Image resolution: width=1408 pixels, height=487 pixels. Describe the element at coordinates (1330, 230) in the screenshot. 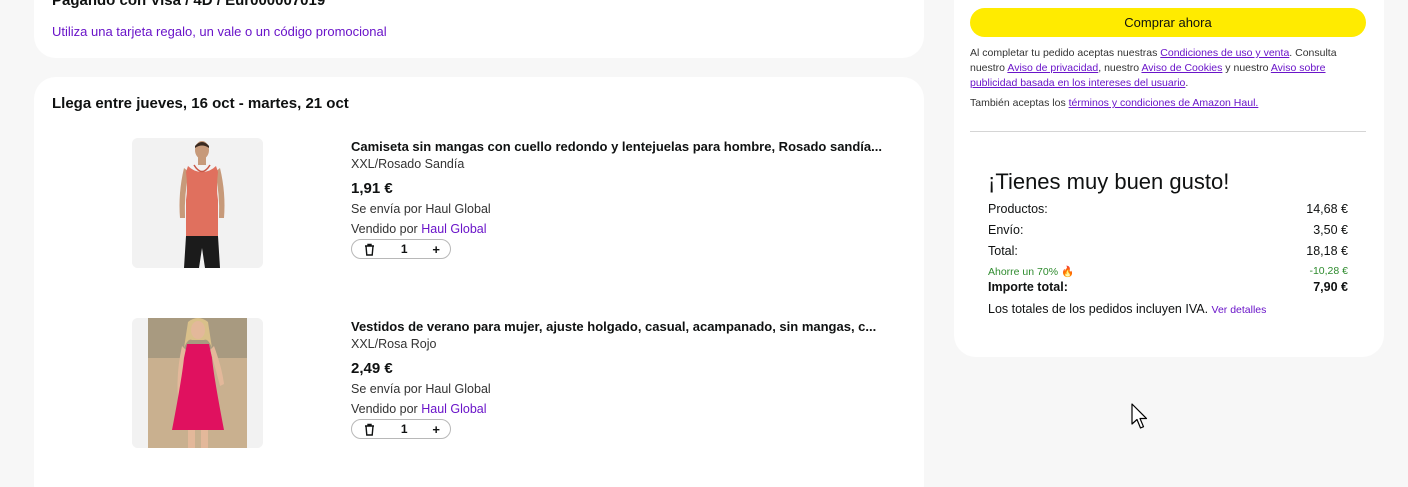

I see `shipping-value: 3,50 €` at that location.